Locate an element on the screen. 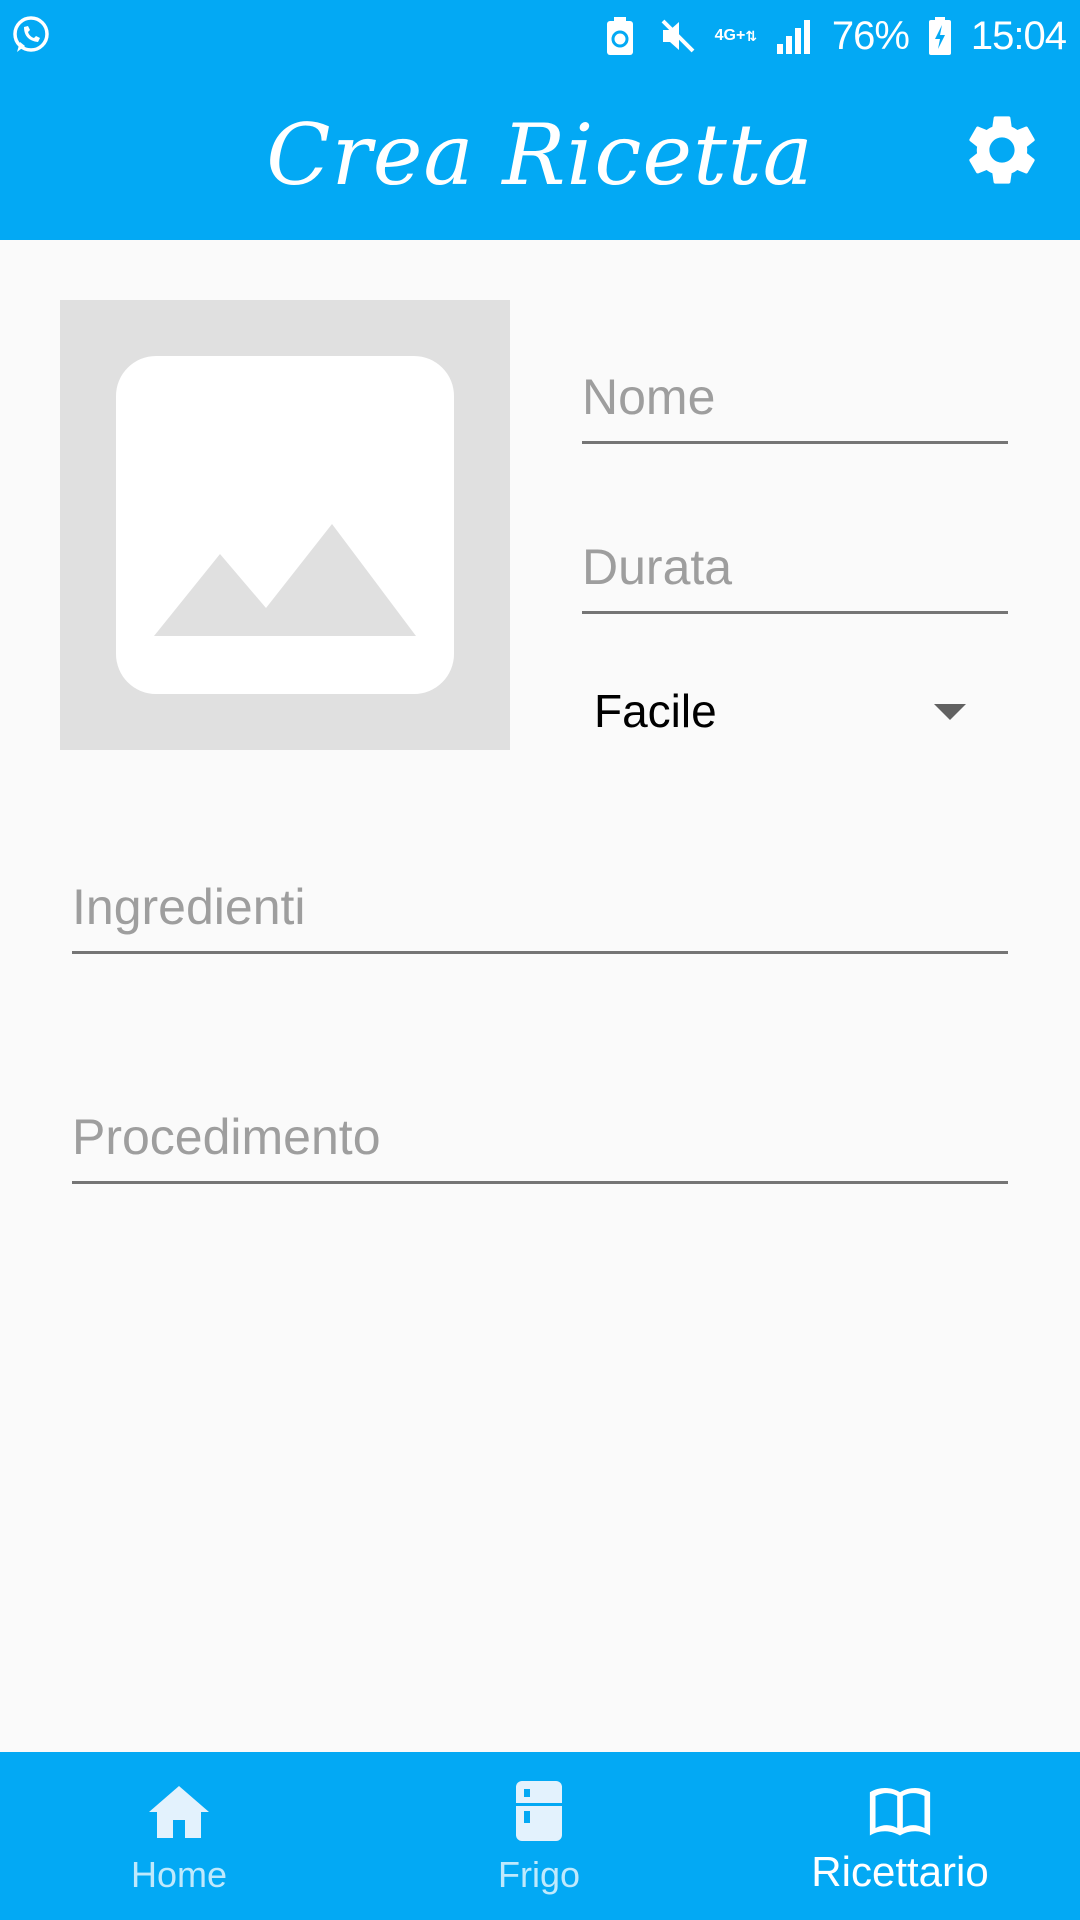  whatsapp-icon is located at coordinates (31, 35).